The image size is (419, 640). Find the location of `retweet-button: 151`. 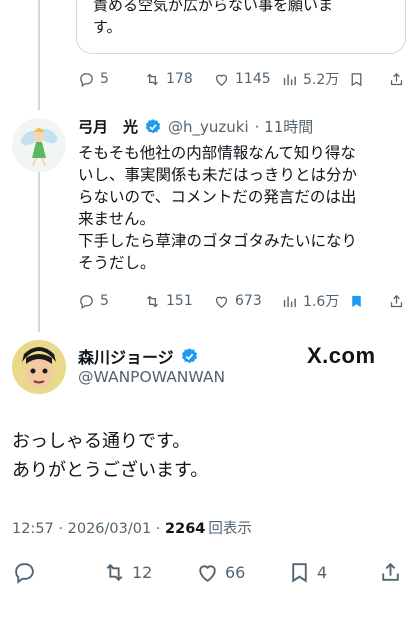

retweet-button: 151 is located at coordinates (168, 301).